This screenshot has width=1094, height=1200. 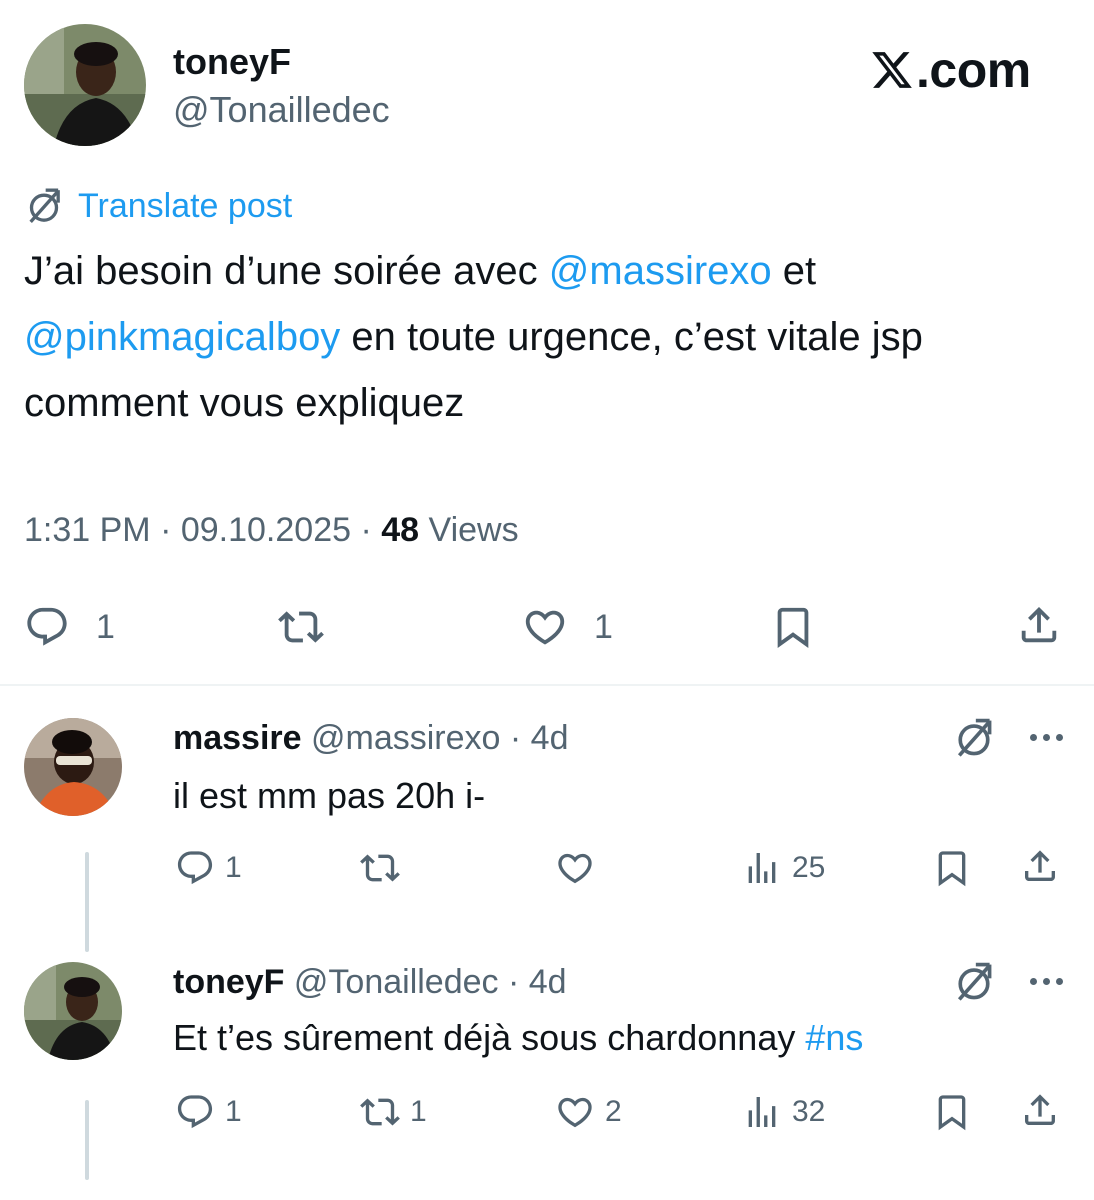 I want to click on reply-author-name: massire, so click(x=237, y=738).